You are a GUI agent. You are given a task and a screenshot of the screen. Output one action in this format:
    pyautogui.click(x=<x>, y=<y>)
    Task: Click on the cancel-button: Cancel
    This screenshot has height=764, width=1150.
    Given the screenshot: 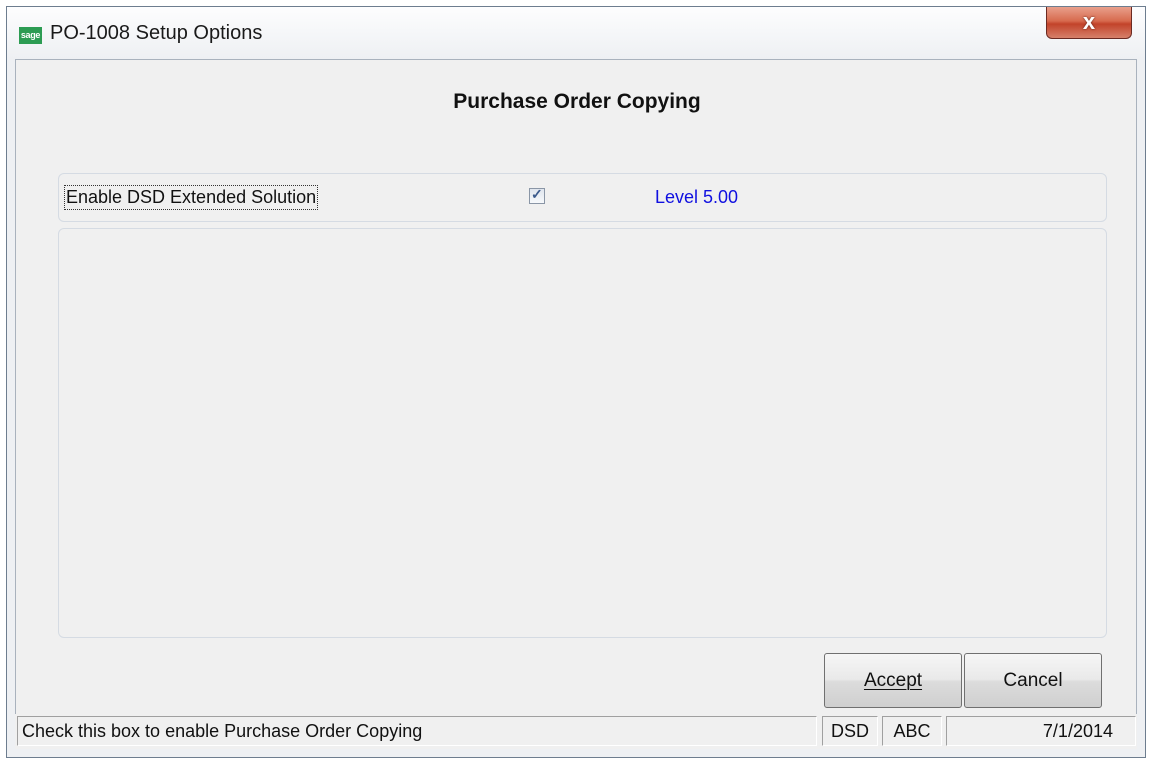 What is the action you would take?
    pyautogui.click(x=1033, y=680)
    